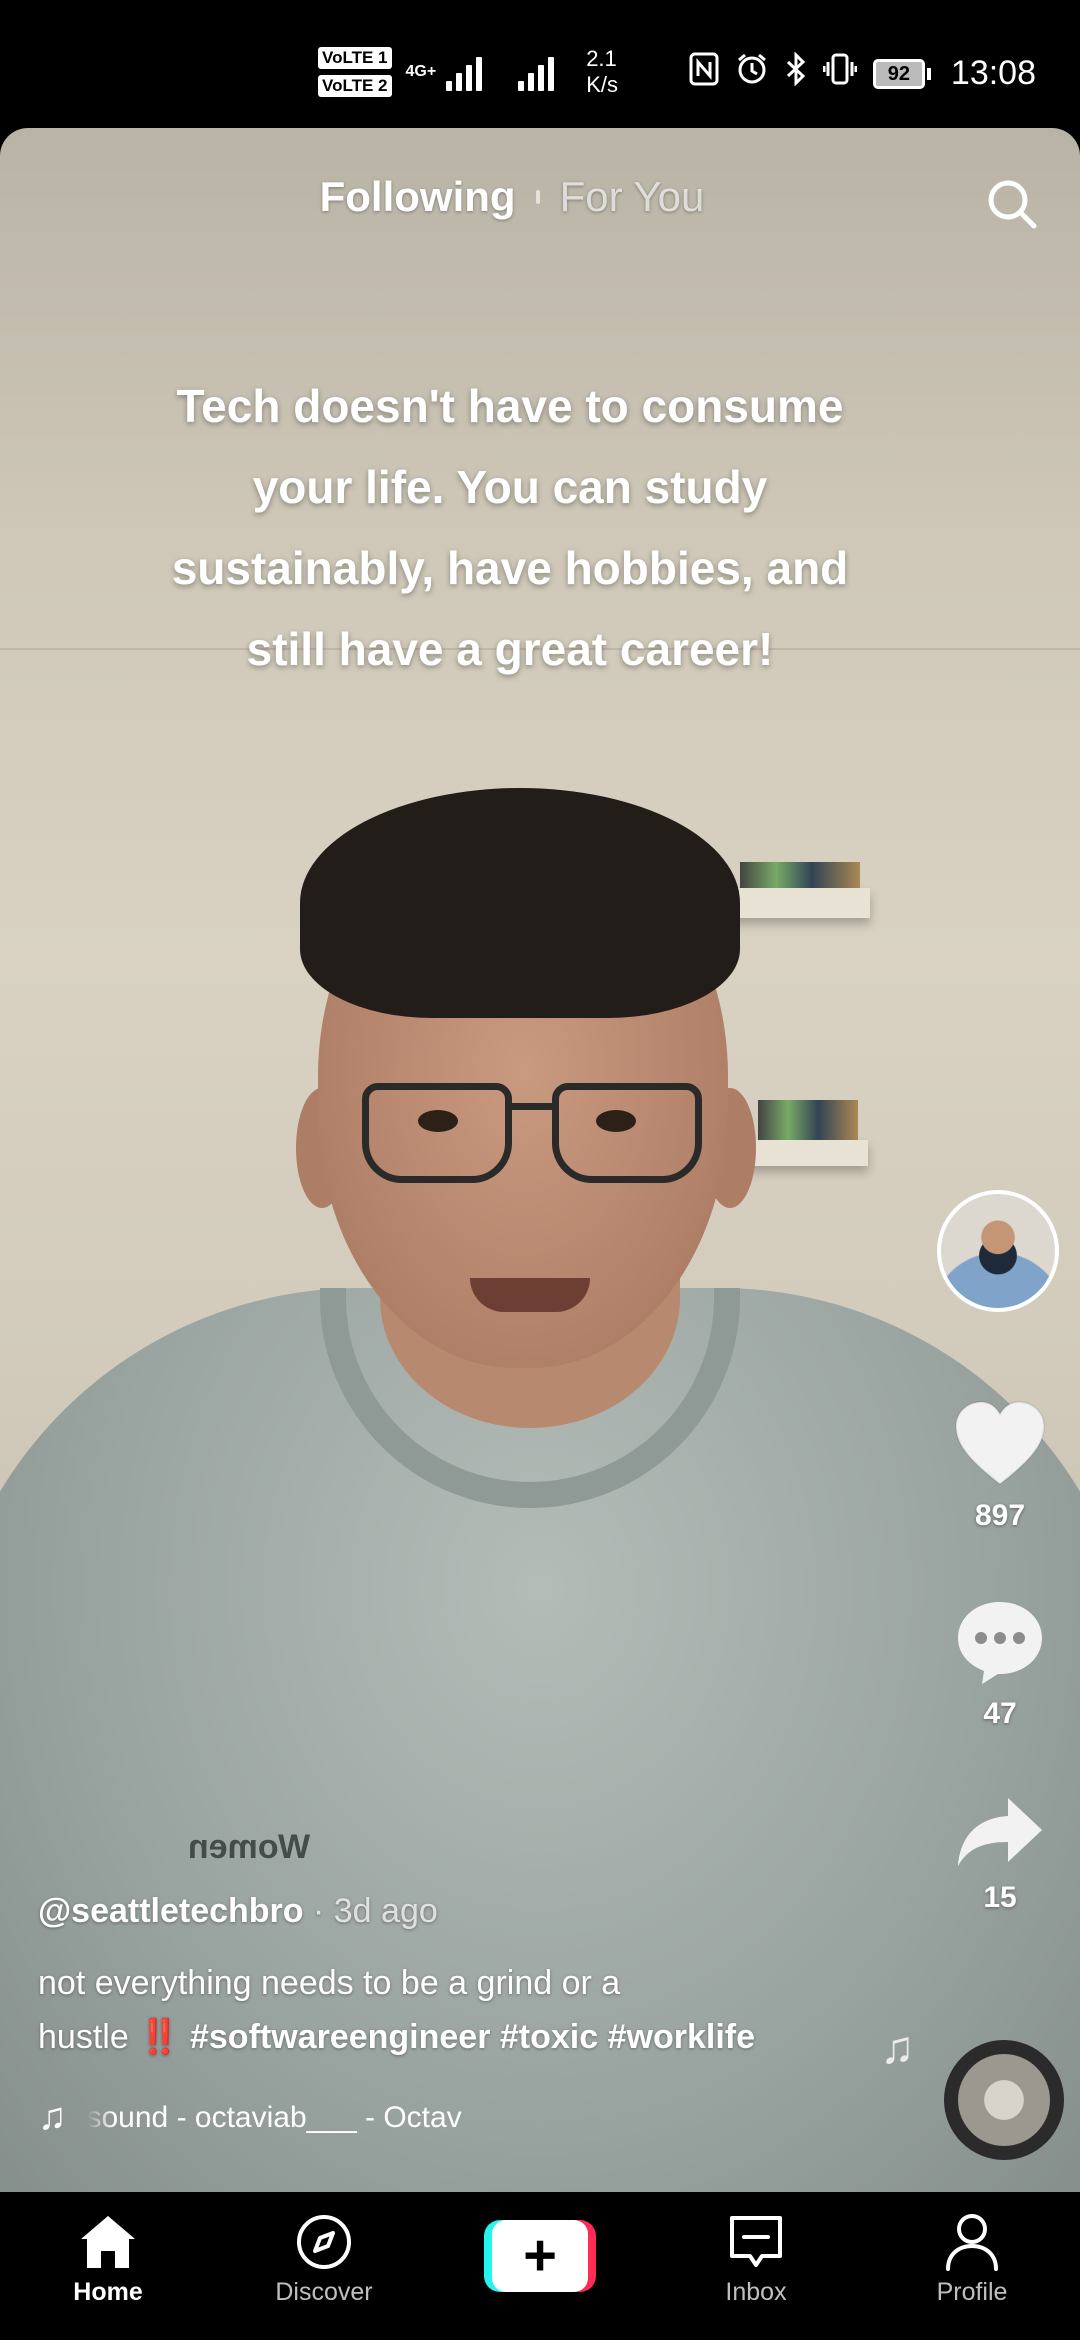  Describe the element at coordinates (437, 1133) in the screenshot. I see `glasses-left-lens` at that location.